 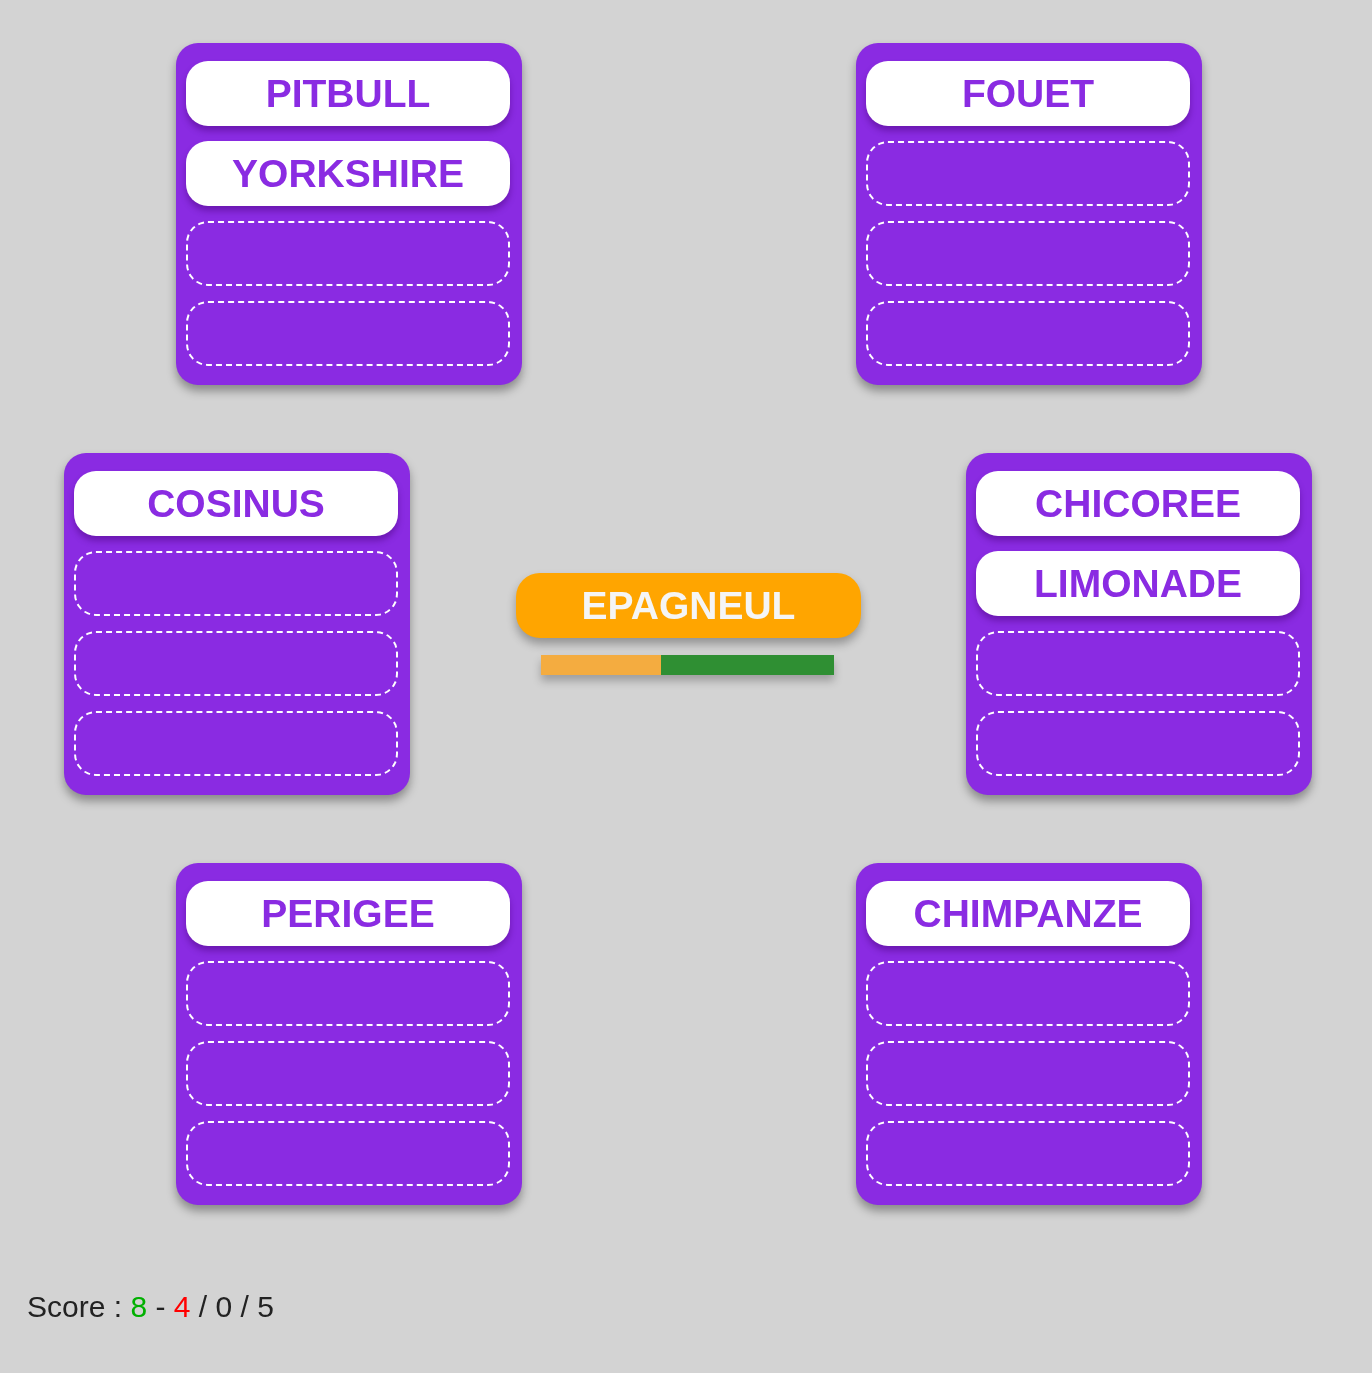 I want to click on word-tile: CHIMPANZE, so click(x=1028, y=913).